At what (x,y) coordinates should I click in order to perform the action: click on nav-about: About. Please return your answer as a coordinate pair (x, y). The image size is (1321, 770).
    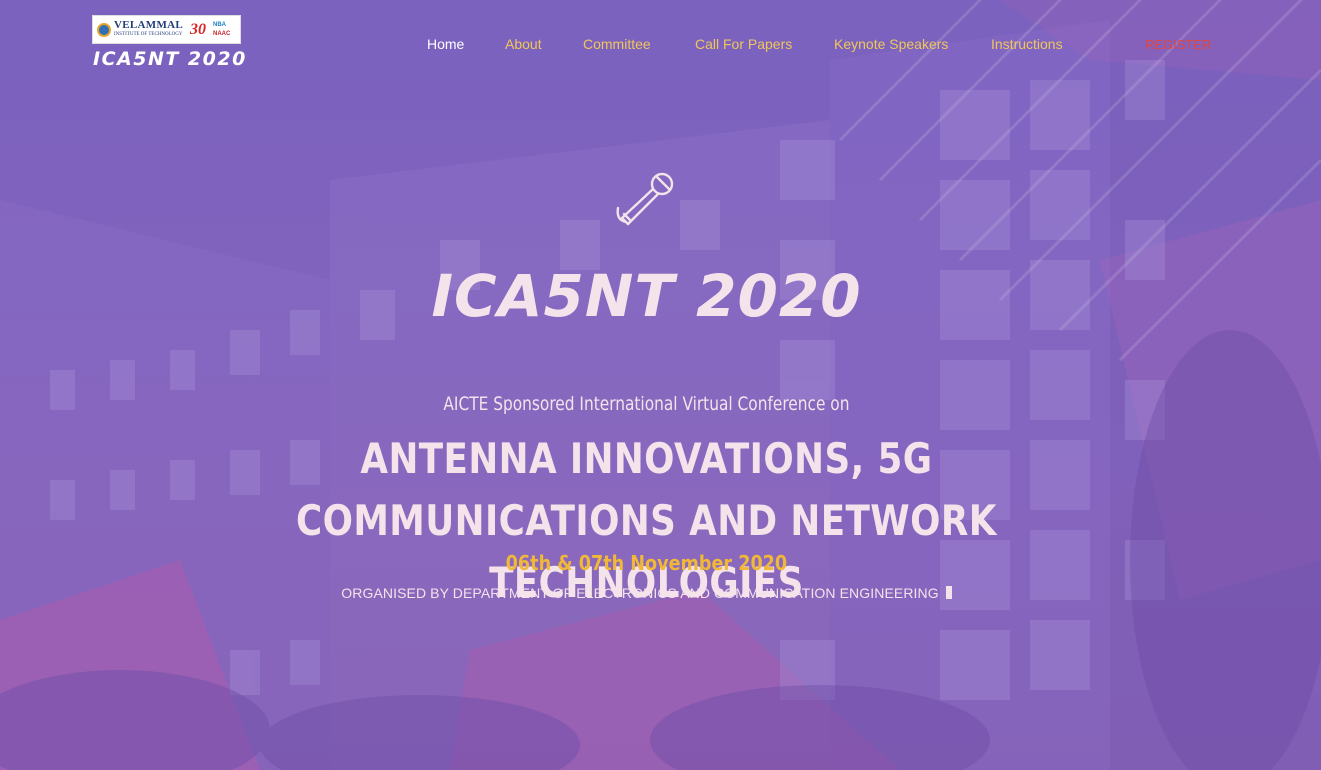
    Looking at the image, I should click on (523, 44).